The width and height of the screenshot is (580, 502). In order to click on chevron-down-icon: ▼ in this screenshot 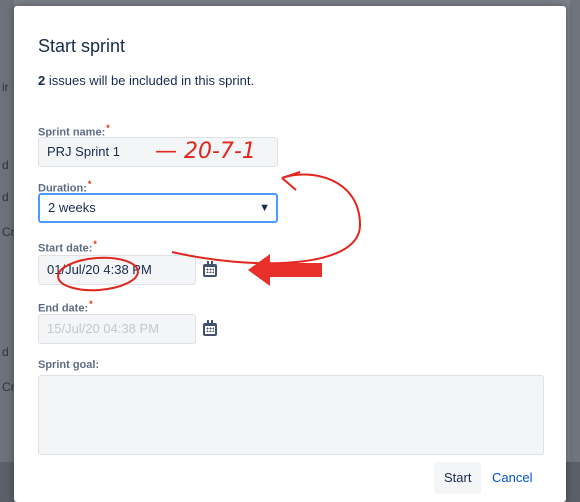, I will do `click(264, 208)`.